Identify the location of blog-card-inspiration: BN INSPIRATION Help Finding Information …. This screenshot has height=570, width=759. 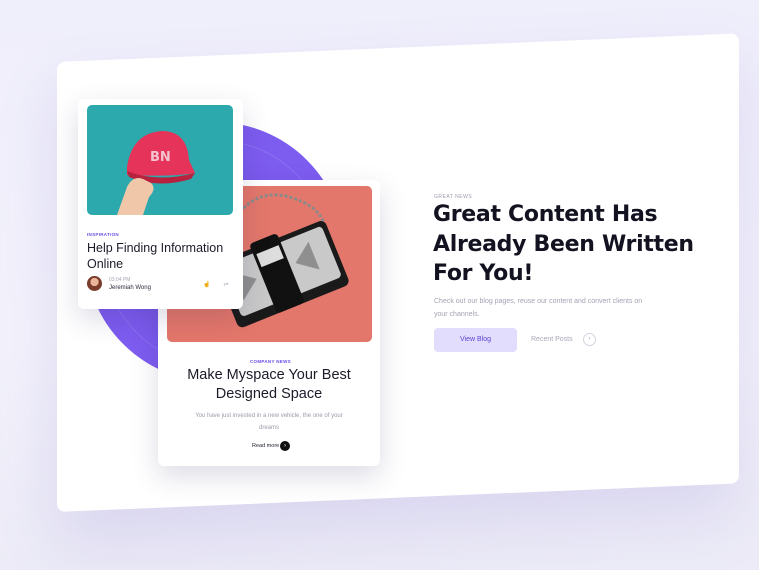
(160, 204).